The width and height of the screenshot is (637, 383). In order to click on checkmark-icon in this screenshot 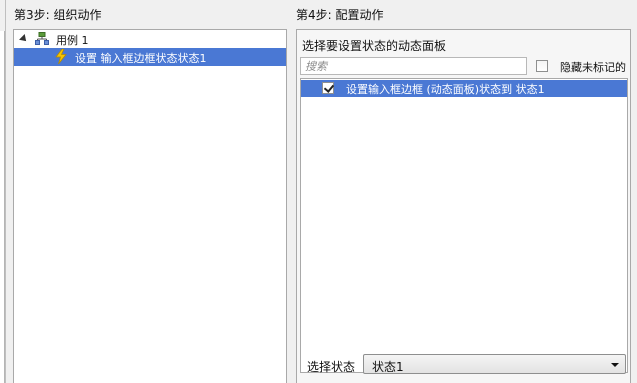, I will do `click(329, 87)`.